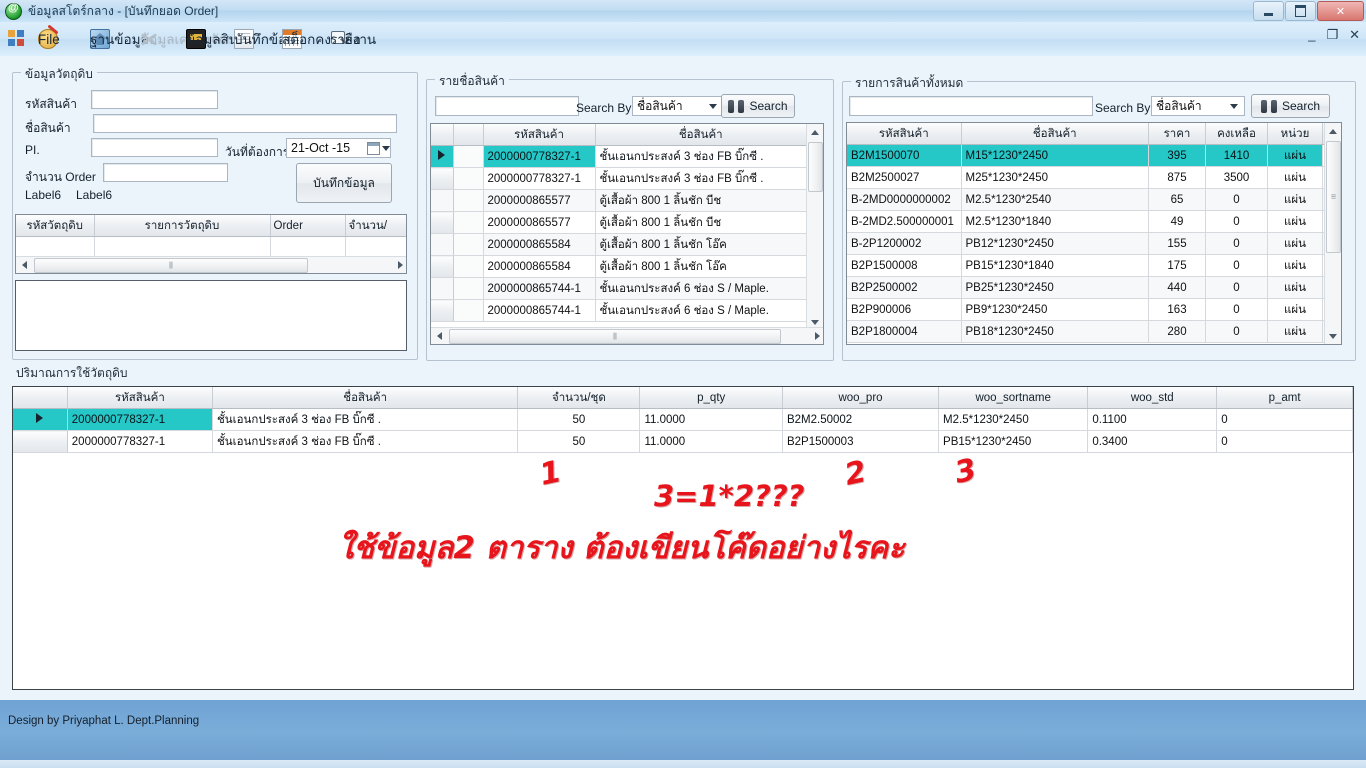  I want to click on product-list-col-code: รหัสสินค้า, so click(539, 135).